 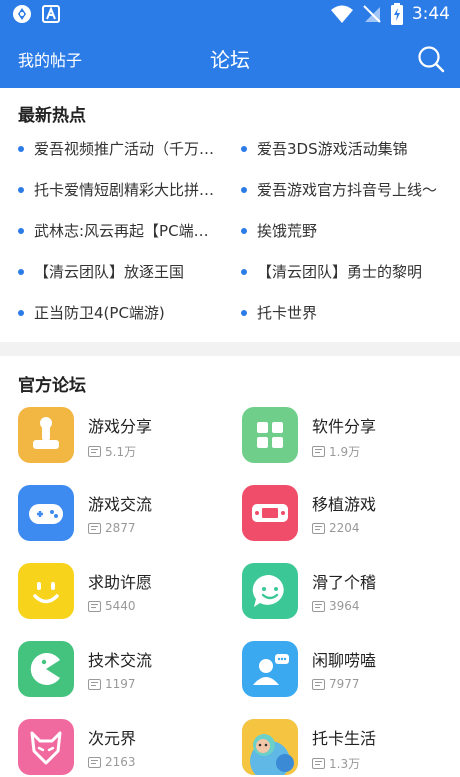 I want to click on hot-topic-item: 【清云团队】放逐王国, so click(x=123, y=272).